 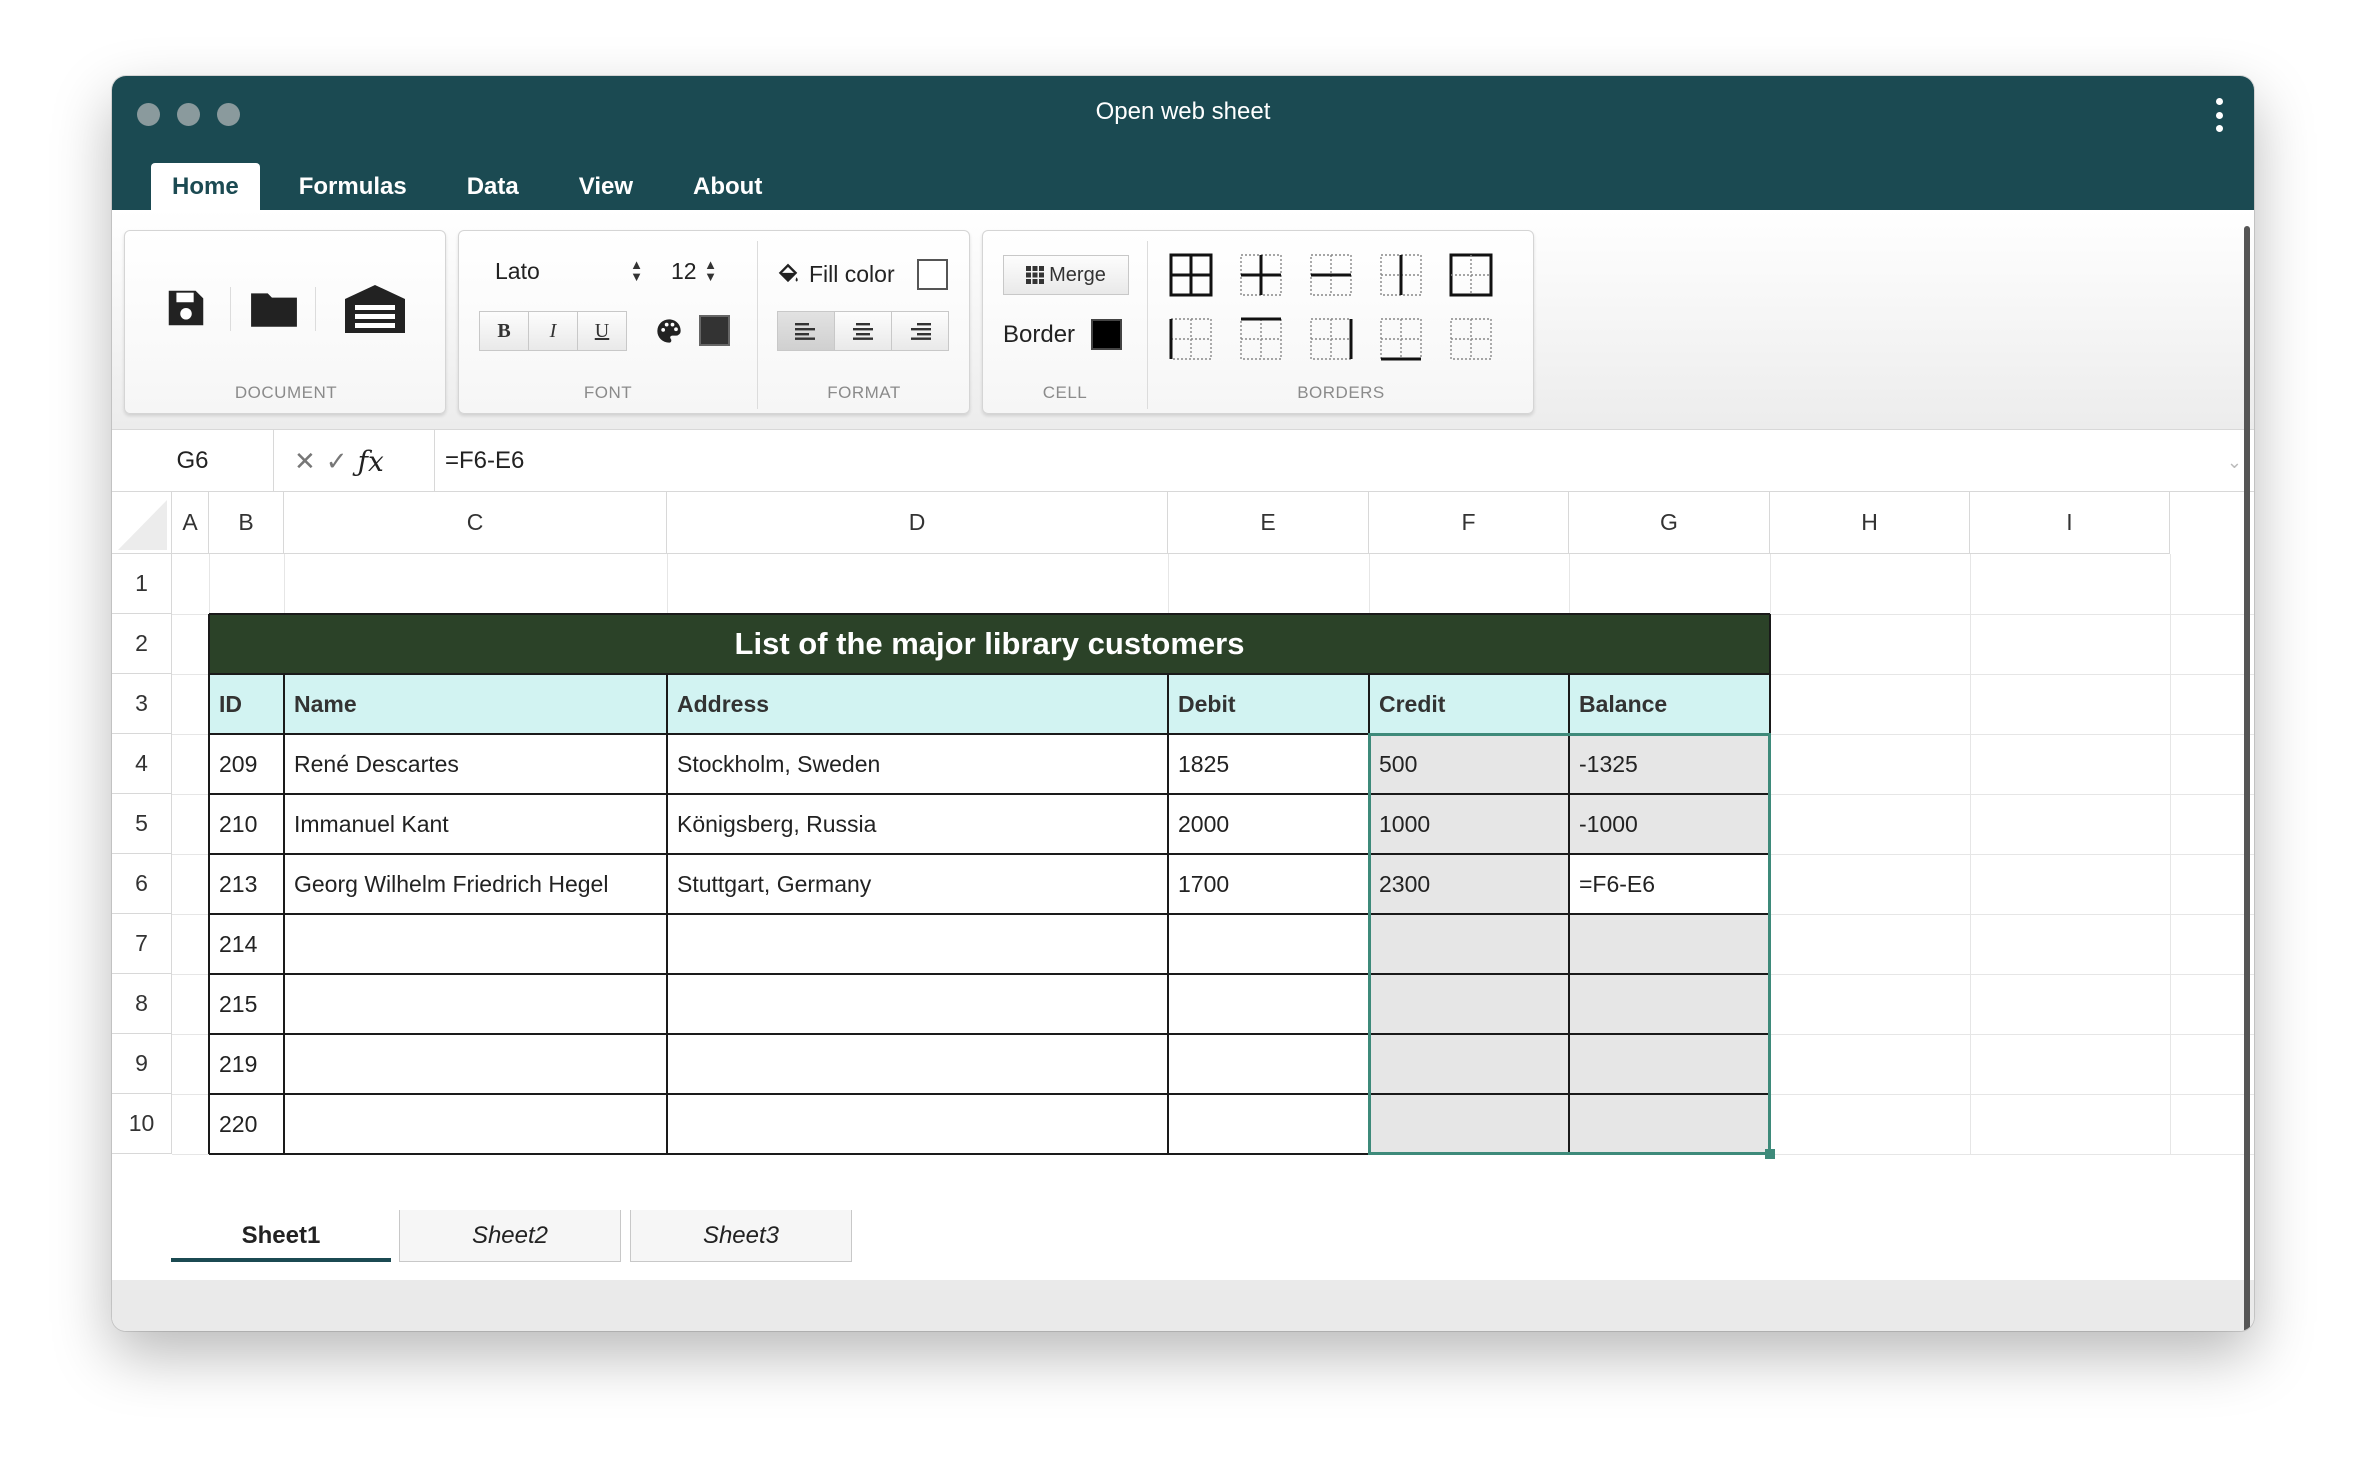 What do you see at coordinates (1309, 461) in the screenshot?
I see `formula-input: =F6-E6` at bounding box center [1309, 461].